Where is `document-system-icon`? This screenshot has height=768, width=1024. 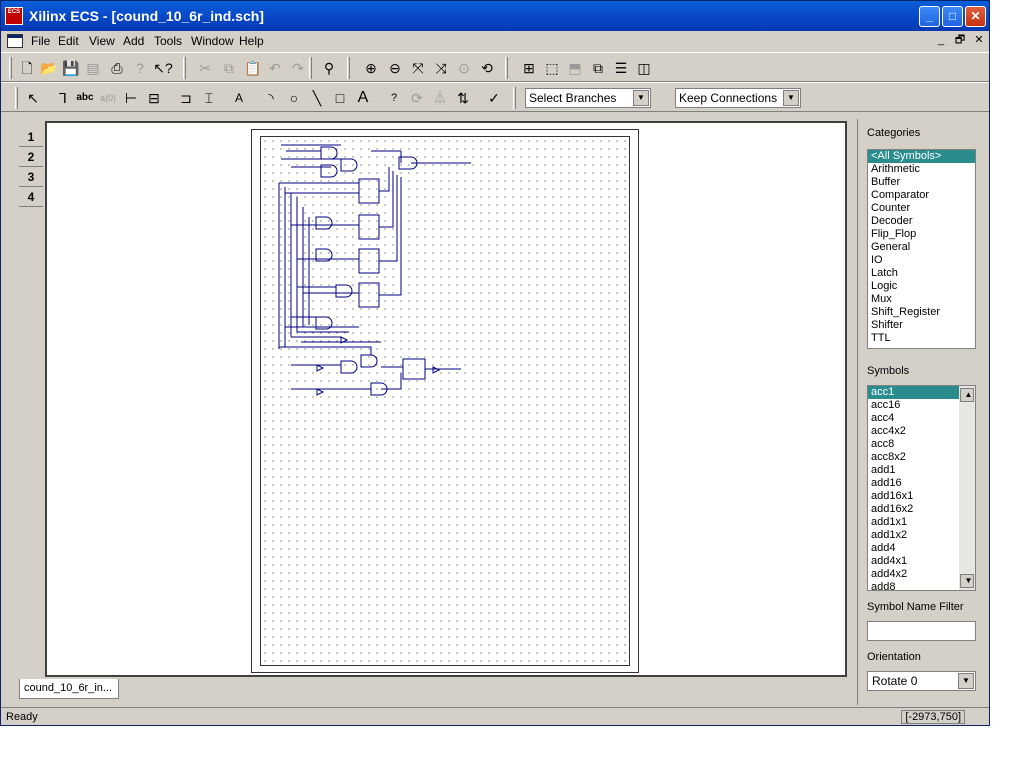
document-system-icon is located at coordinates (15, 41).